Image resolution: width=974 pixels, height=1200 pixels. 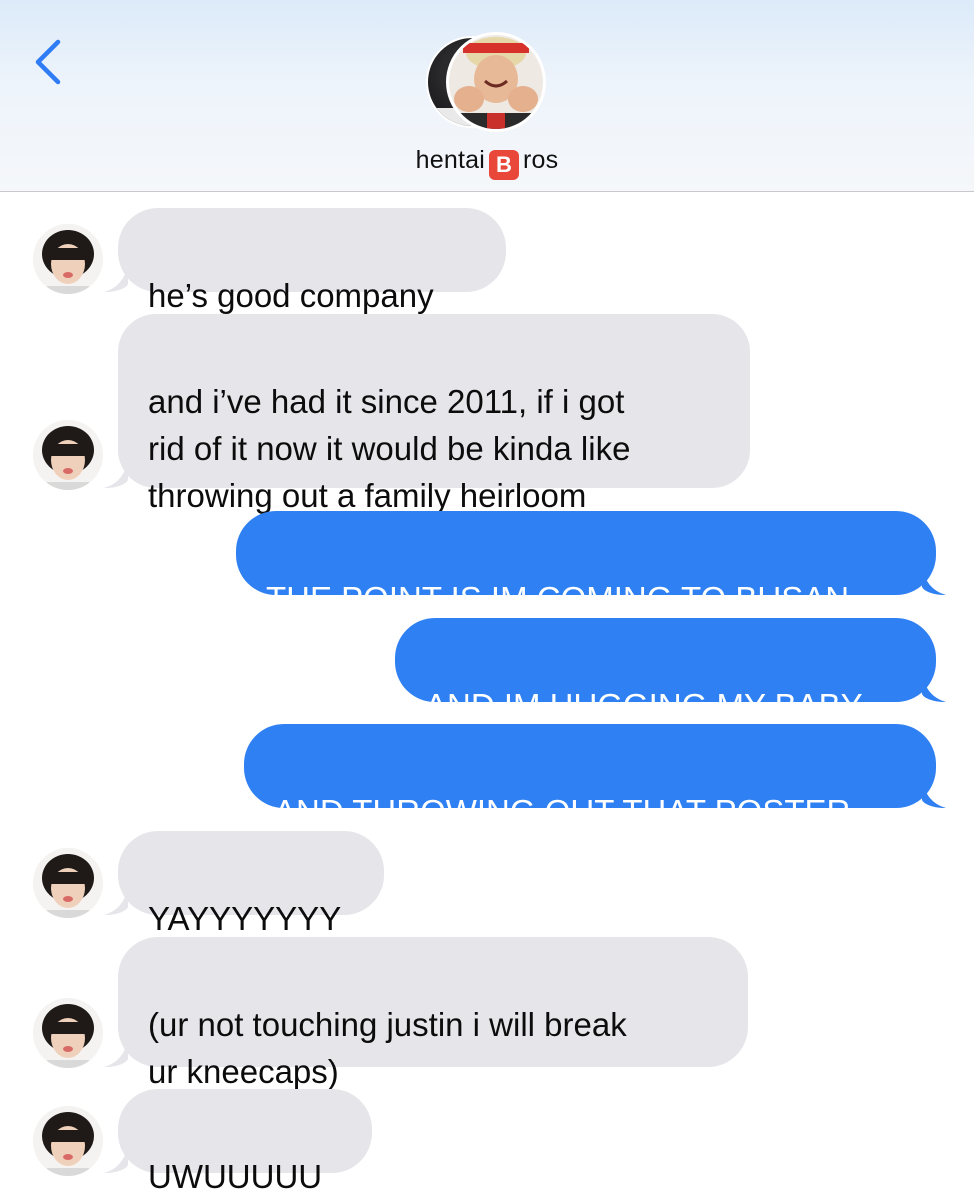 I want to click on message-text: UWUUUUU, so click(x=235, y=1176).